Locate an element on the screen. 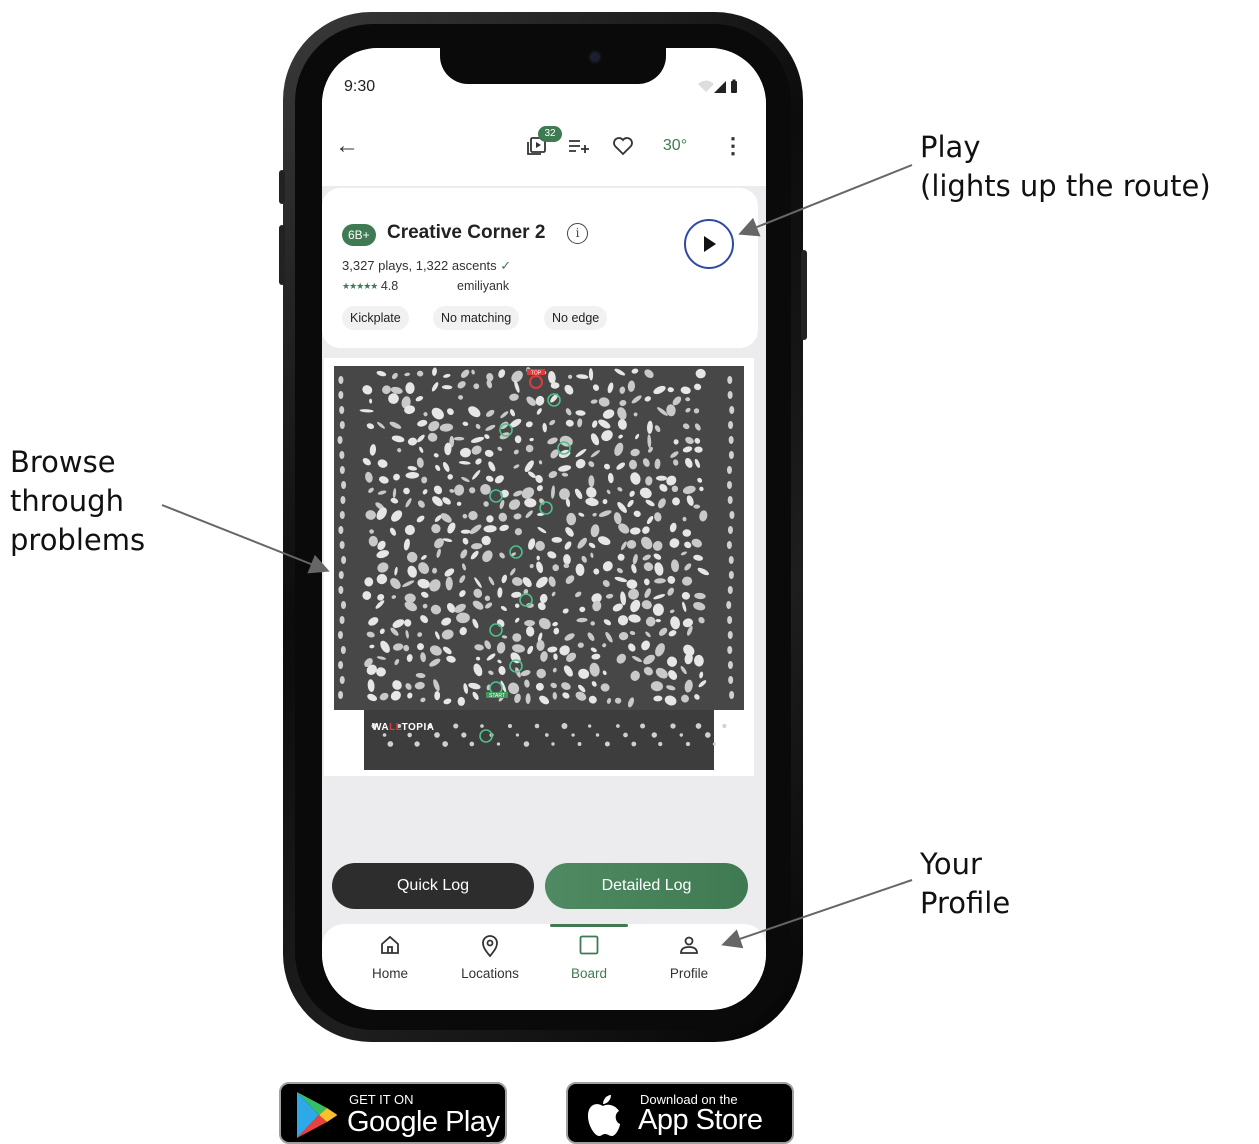  back-arrow-icon: ← is located at coordinates (347, 146).